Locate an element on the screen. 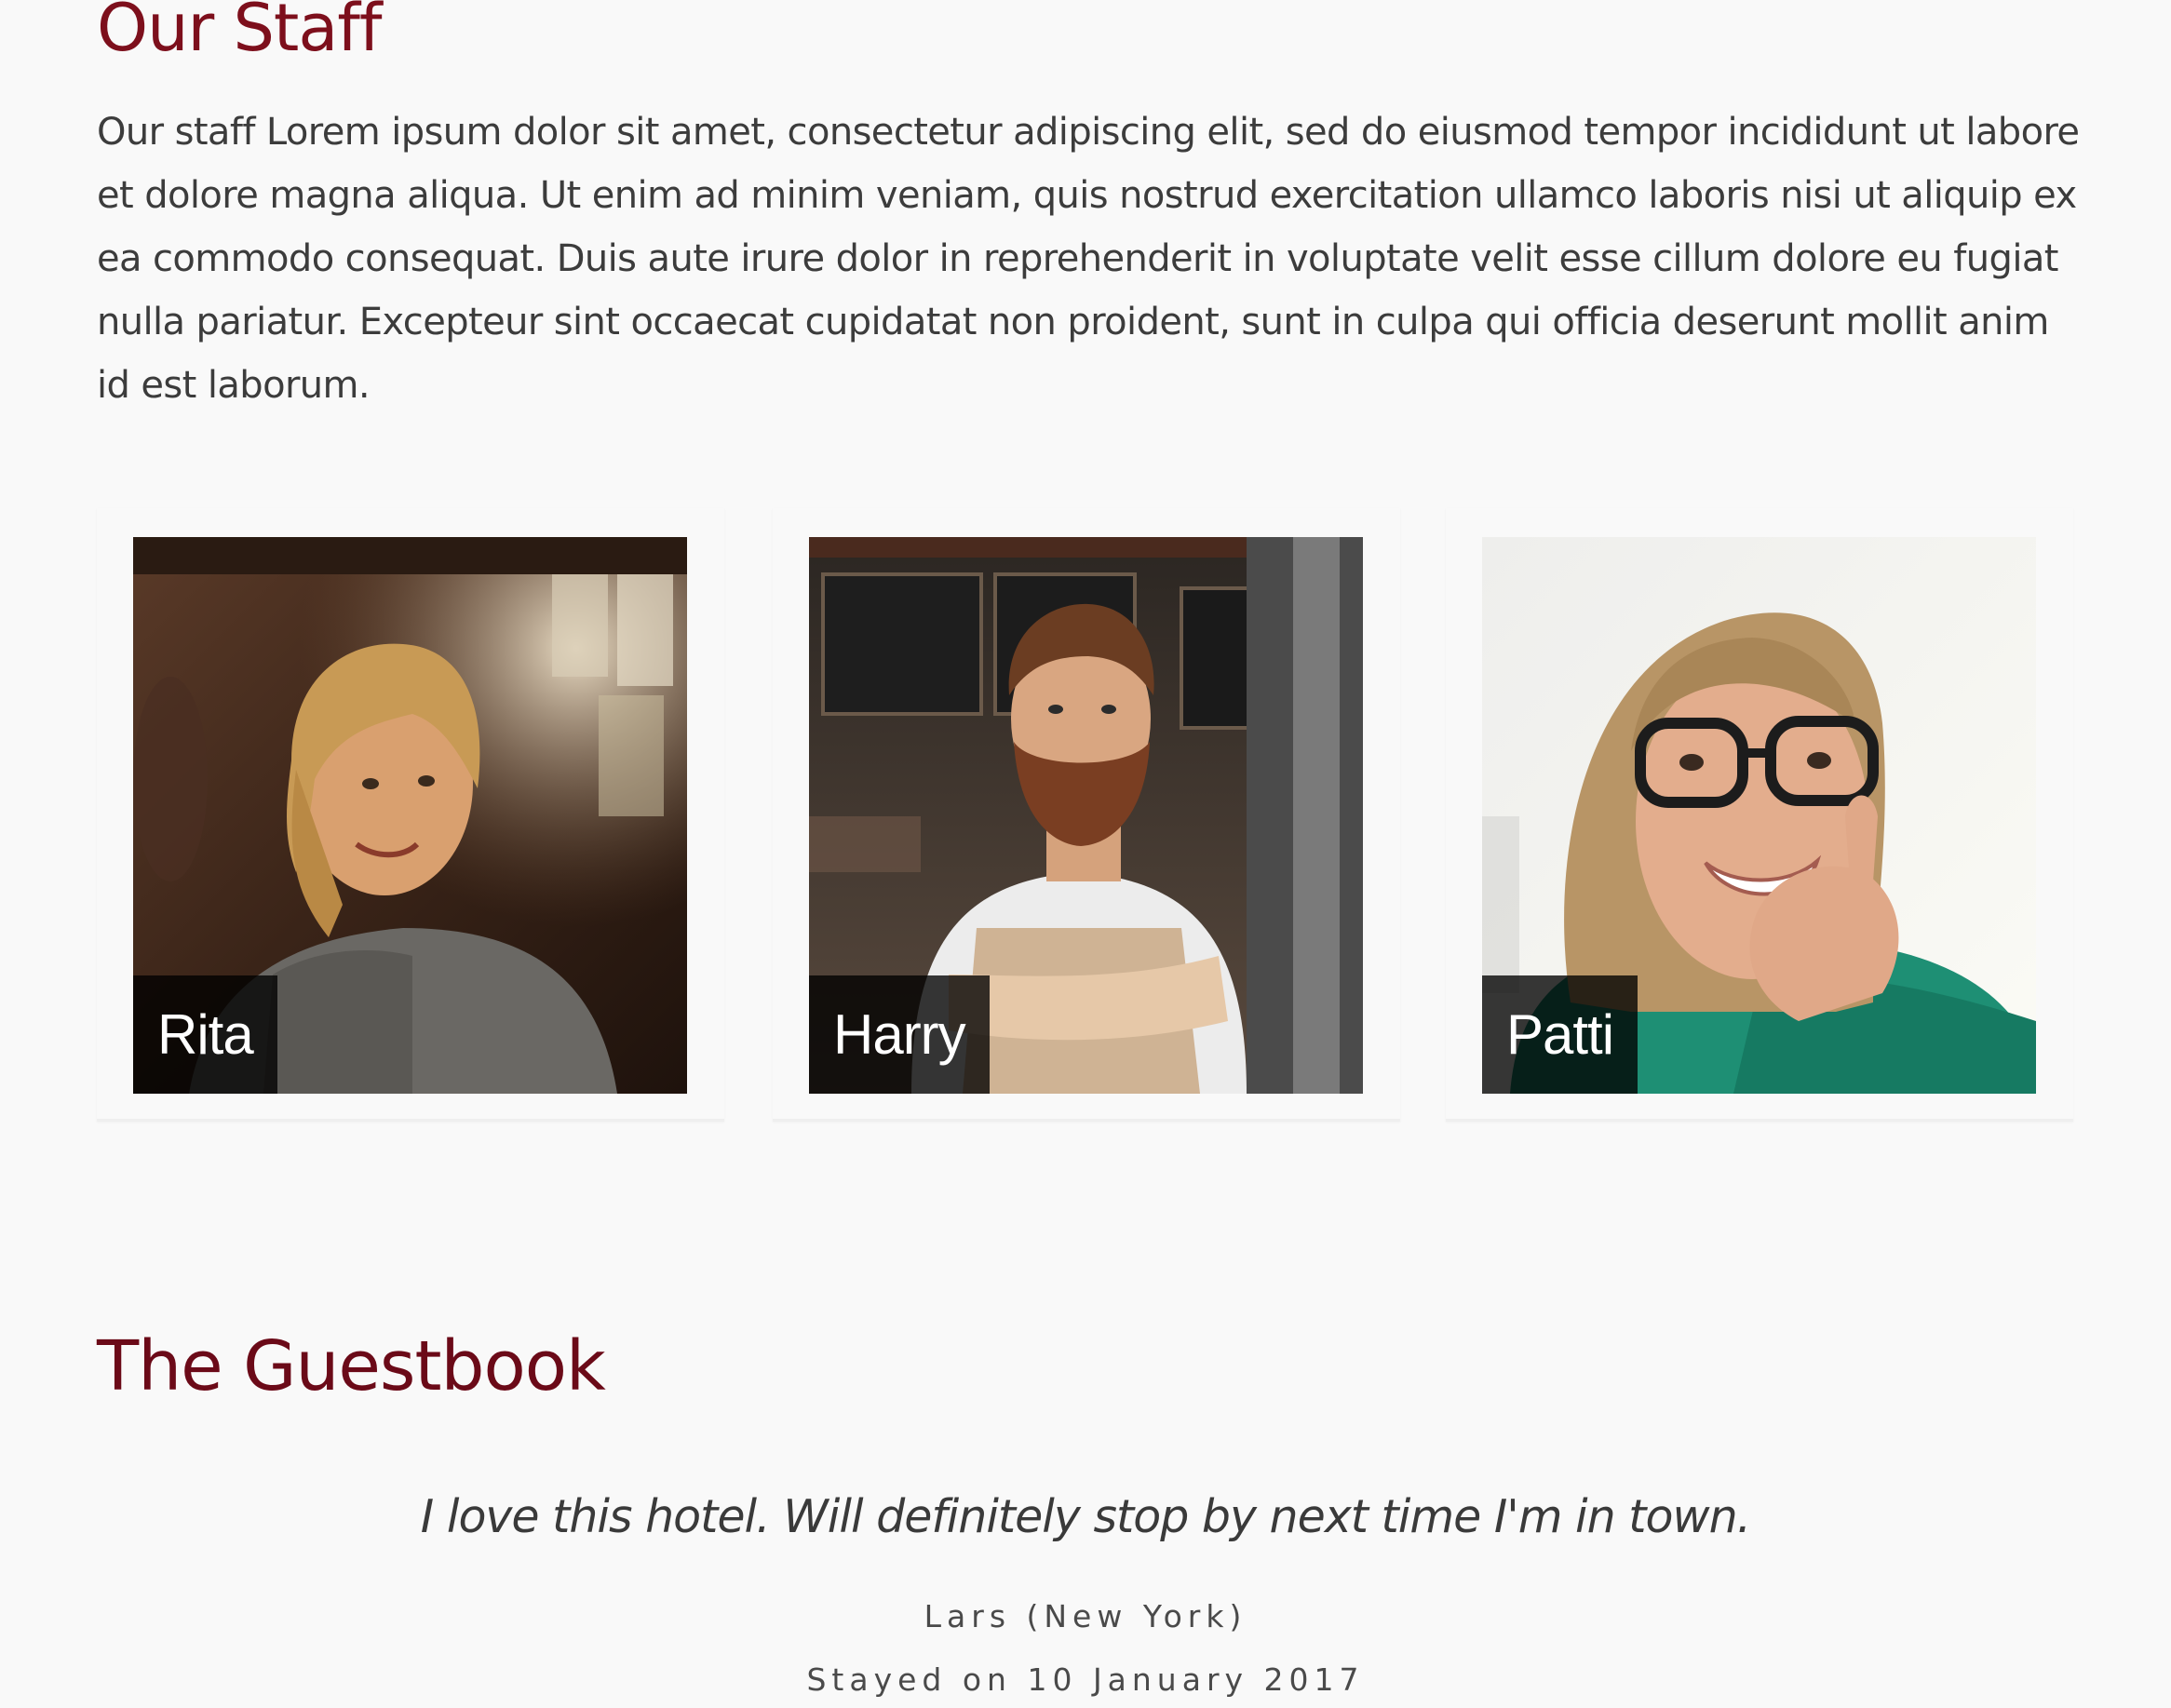 The image size is (2171, 1708). guestbook-heading: The Guestbook is located at coordinates (351, 1366).